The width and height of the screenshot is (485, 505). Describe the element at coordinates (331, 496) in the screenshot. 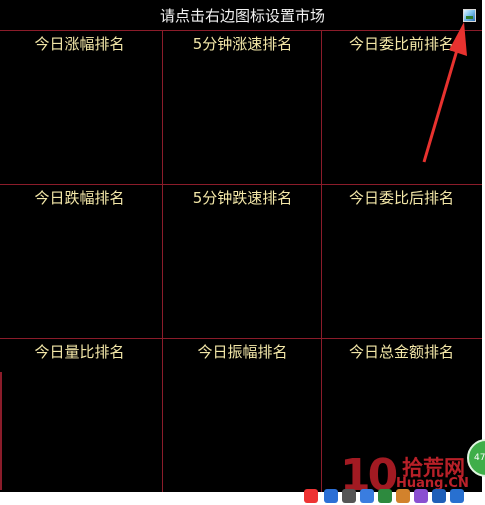

I see `language-icon` at that location.